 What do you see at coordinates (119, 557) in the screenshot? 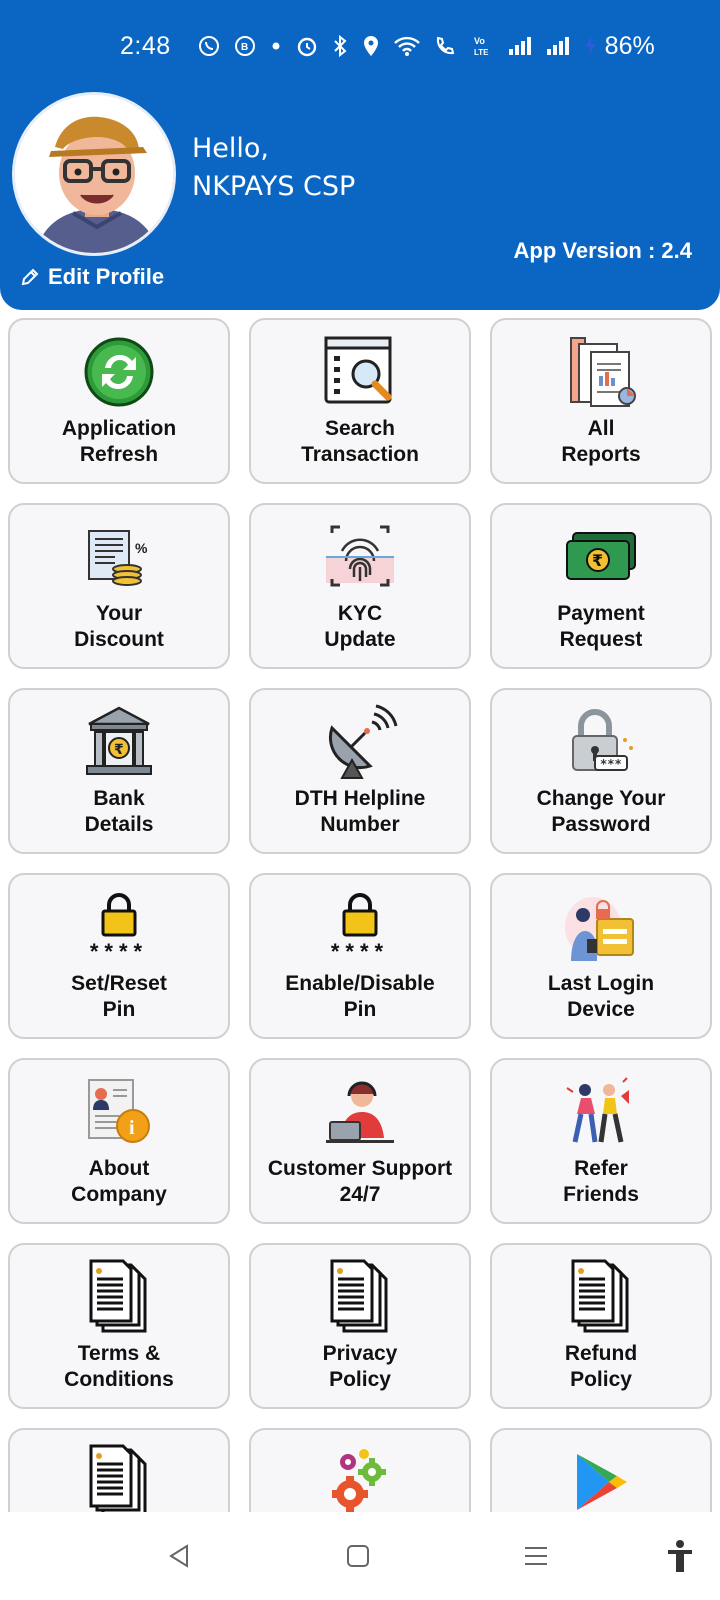
I see `discount-icon: %` at bounding box center [119, 557].